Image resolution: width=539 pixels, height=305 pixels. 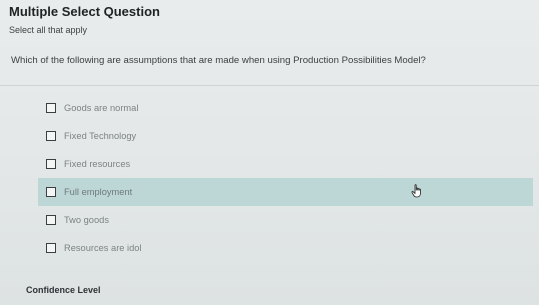 I want to click on question-type-heading: Multiple Select Question, so click(x=84, y=11).